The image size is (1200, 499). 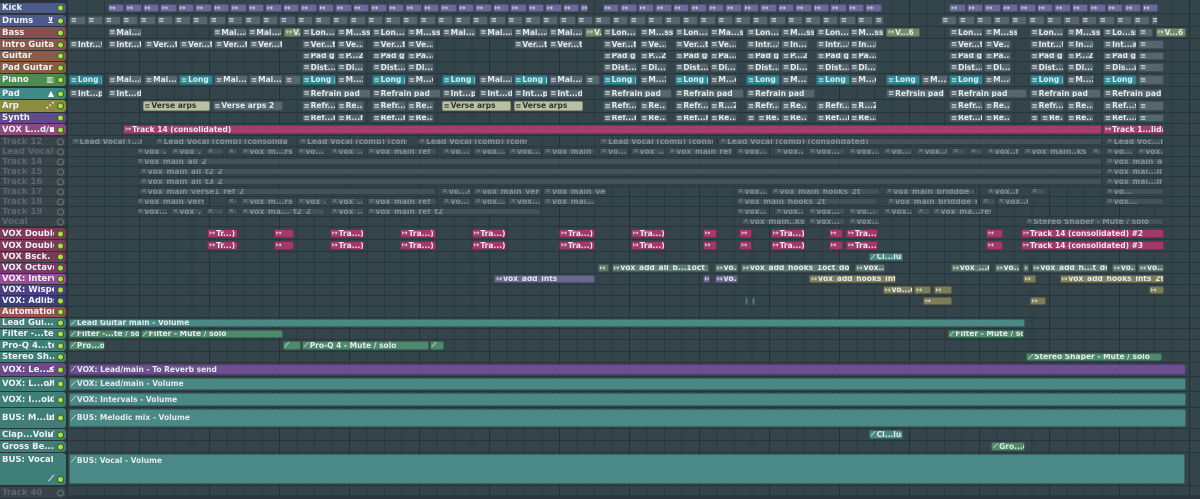 I want to click on playlist-clip: ≡ Ref...s, so click(x=1120, y=106).